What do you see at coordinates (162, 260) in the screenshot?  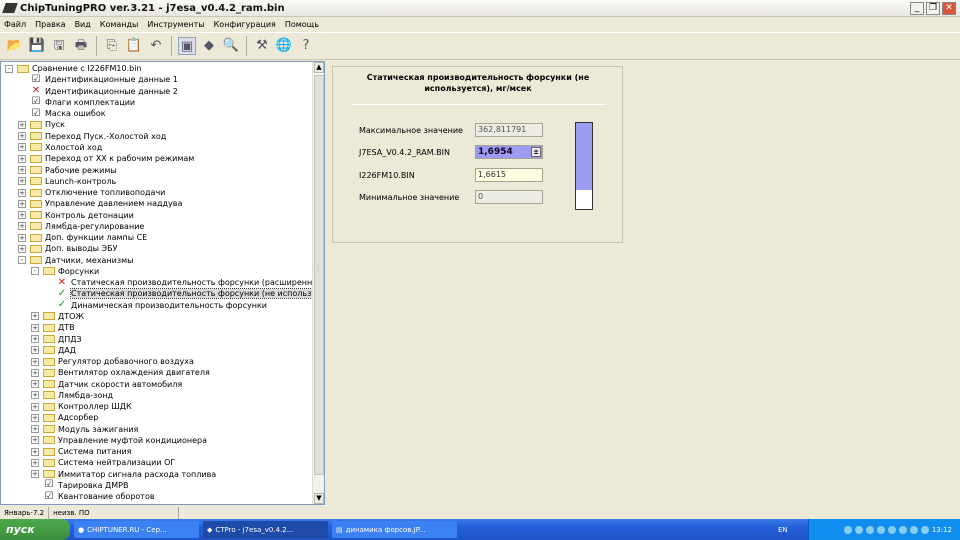 I see `tree-item: - Датчики, механизмы` at bounding box center [162, 260].